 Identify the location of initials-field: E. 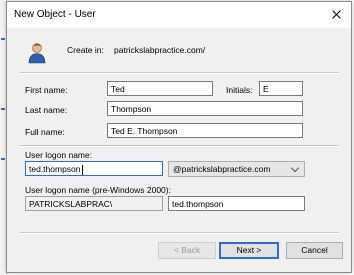
(281, 88).